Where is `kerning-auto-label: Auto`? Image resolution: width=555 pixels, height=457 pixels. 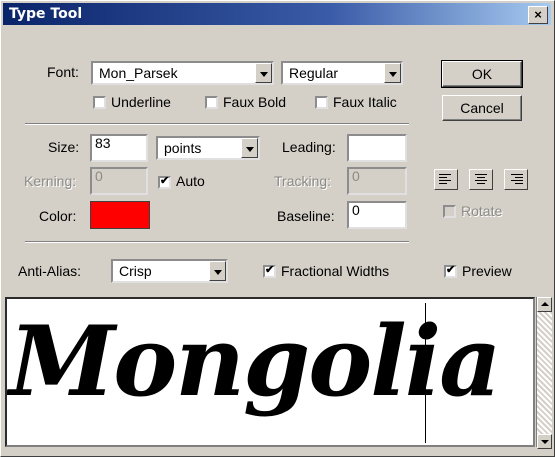
kerning-auto-label: Auto is located at coordinates (190, 181).